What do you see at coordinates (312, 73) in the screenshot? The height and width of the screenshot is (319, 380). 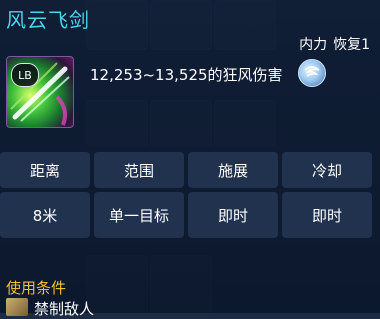 I see `wind-element-icon` at bounding box center [312, 73].